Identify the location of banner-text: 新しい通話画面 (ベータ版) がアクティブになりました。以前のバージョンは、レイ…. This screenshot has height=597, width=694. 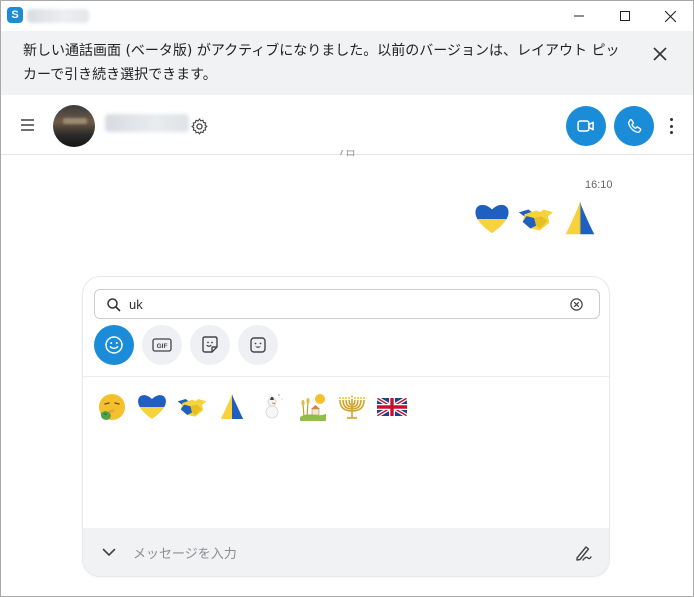
(321, 63).